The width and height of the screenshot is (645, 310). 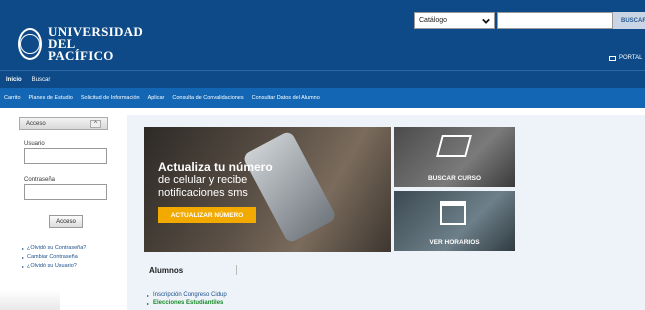 I want to click on alumnos-title: Alumnos, so click(x=166, y=270).